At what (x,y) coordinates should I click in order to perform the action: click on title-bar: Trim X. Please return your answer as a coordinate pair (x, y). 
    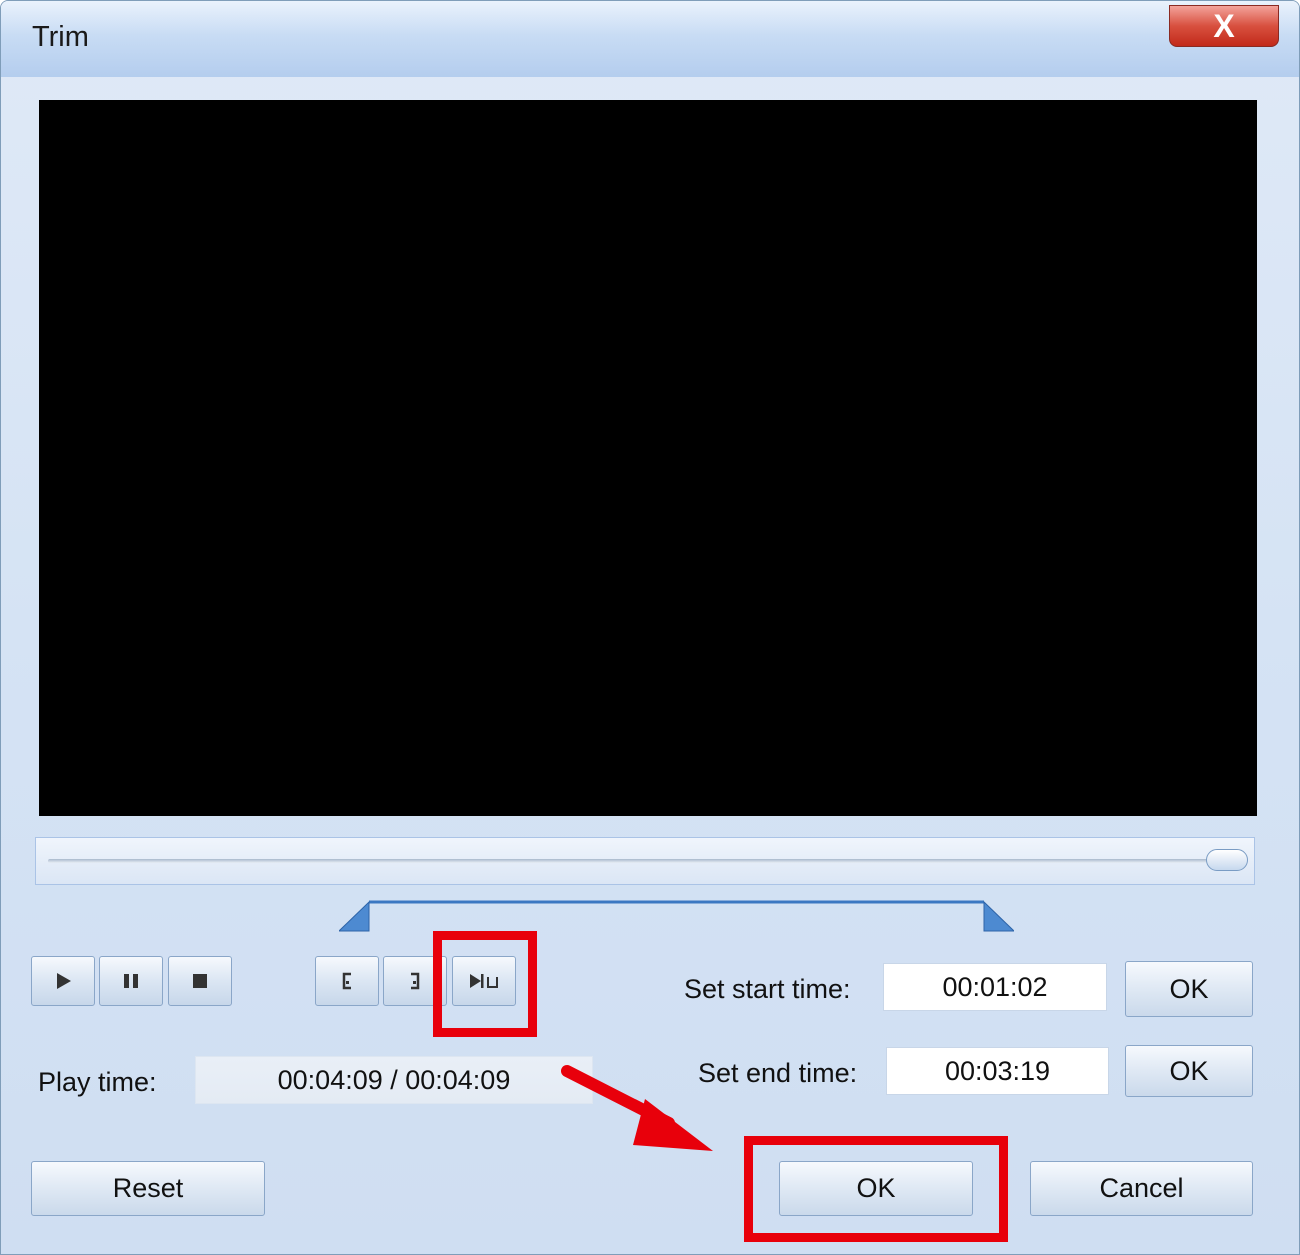
    Looking at the image, I should click on (650, 39).